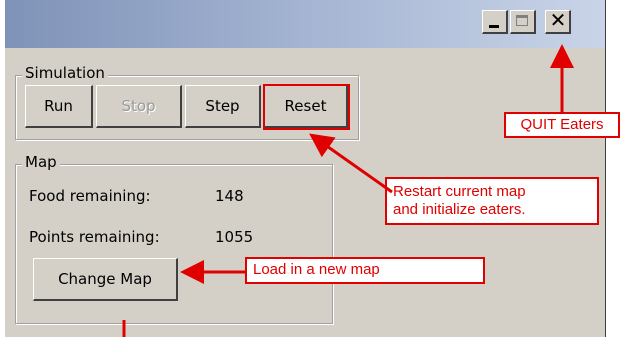  I want to click on reset-annotation-line2: and initialize eaters., so click(459, 209).